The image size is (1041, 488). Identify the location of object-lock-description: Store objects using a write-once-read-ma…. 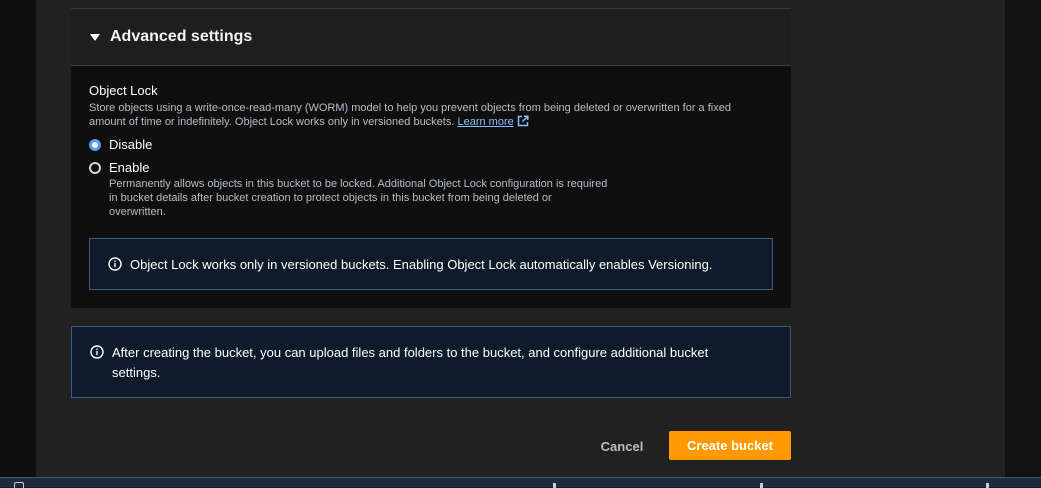
(429, 115).